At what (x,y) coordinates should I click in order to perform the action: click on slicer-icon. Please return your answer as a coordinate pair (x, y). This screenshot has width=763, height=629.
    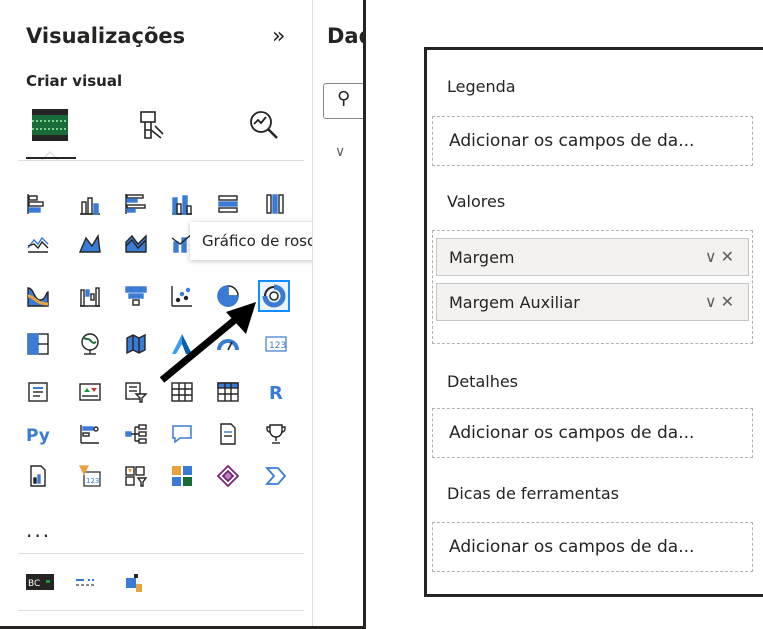
    Looking at the image, I should click on (136, 392).